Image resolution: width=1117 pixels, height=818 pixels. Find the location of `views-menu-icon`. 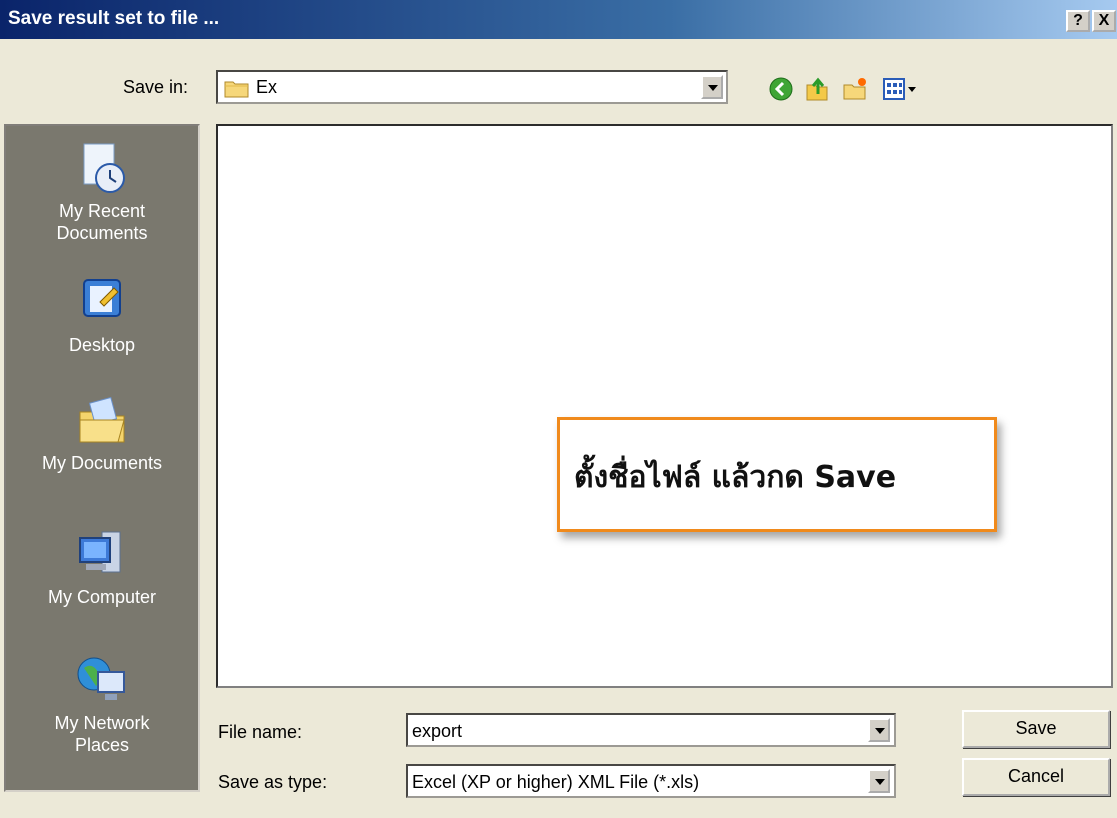

views-menu-icon is located at coordinates (900, 89).